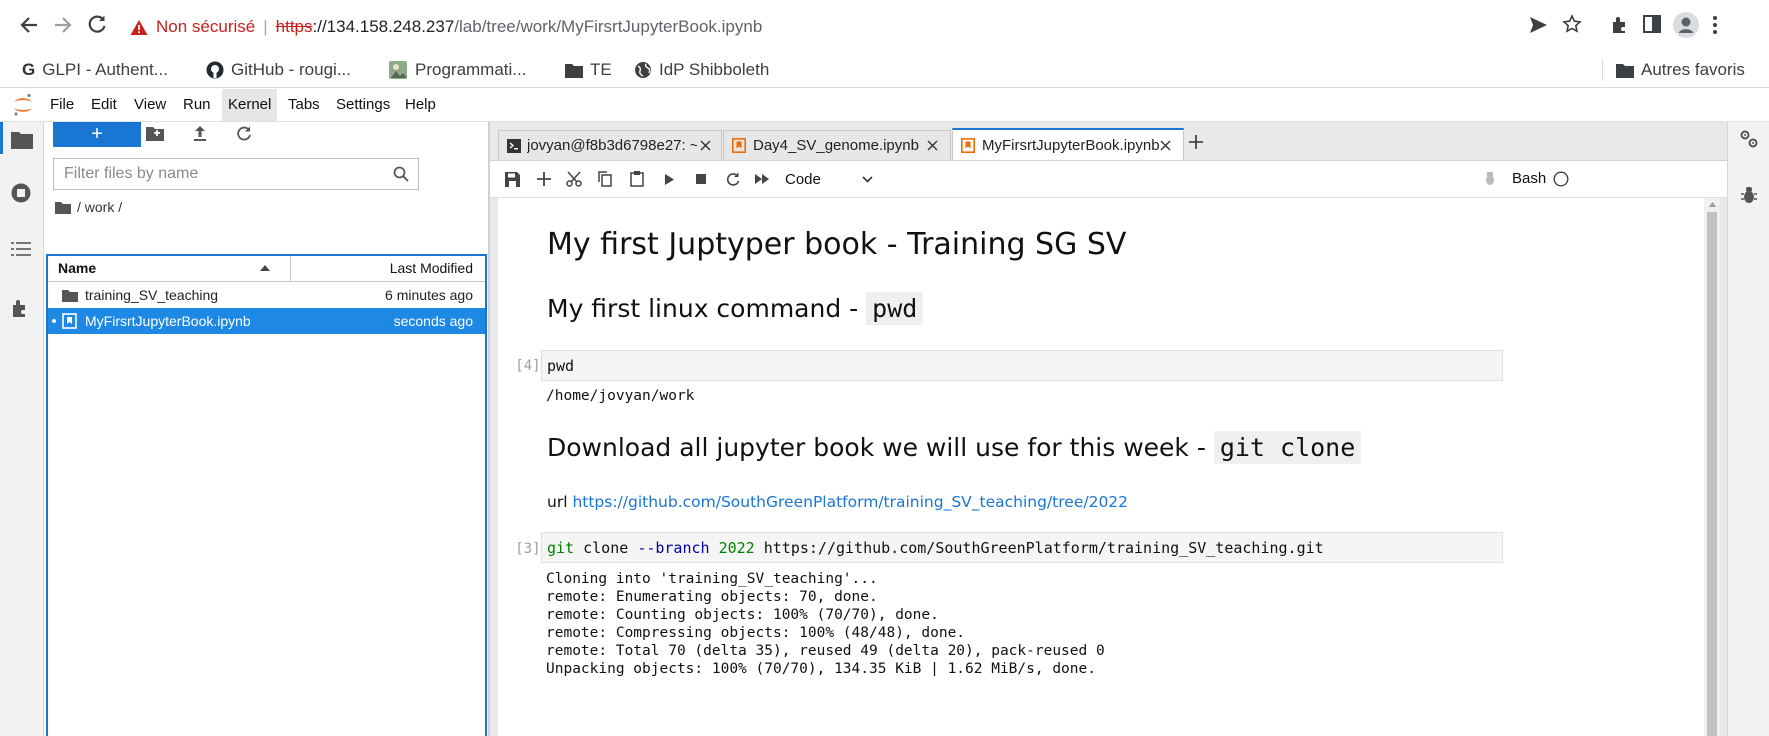  Describe the element at coordinates (23, 105) in the screenshot. I see `jupyter-logo-icon` at that location.